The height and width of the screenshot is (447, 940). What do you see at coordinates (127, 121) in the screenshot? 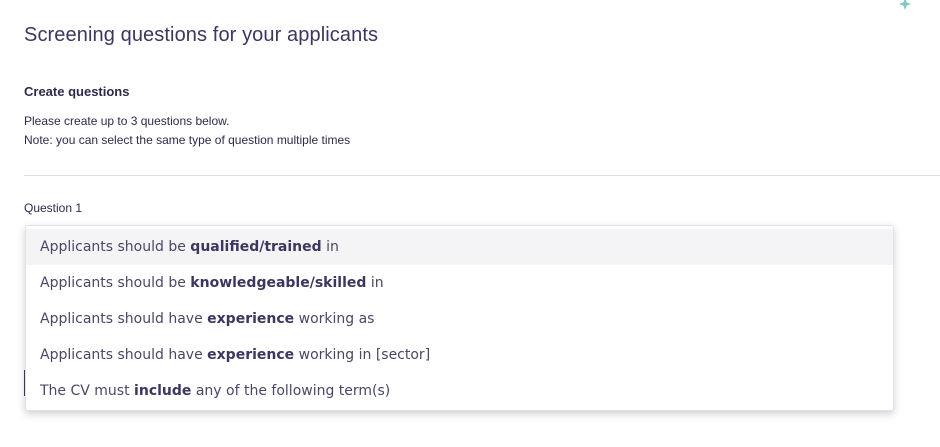
I see `instruction-line-1: Please create up to 3 questions below.` at bounding box center [127, 121].